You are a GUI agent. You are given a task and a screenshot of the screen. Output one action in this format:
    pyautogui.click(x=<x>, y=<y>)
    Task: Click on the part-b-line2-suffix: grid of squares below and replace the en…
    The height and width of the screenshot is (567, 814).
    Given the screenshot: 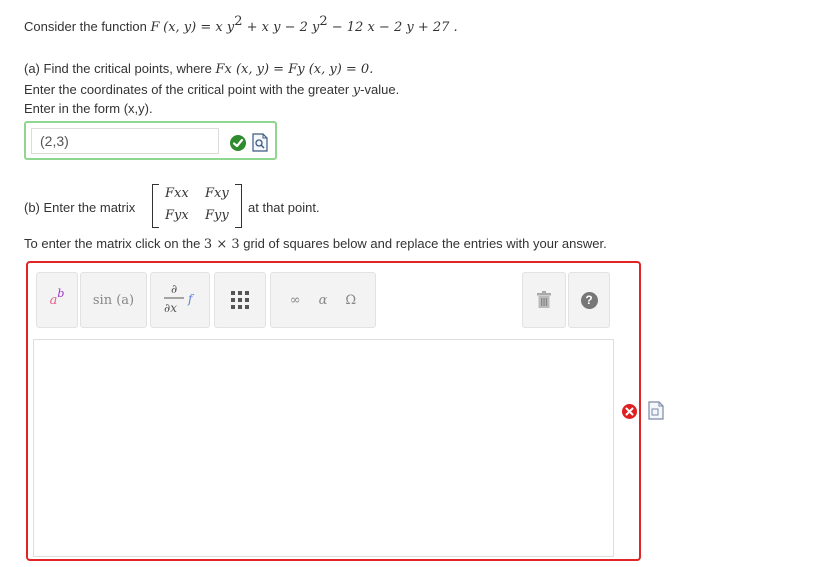 What is the action you would take?
    pyautogui.click(x=423, y=243)
    